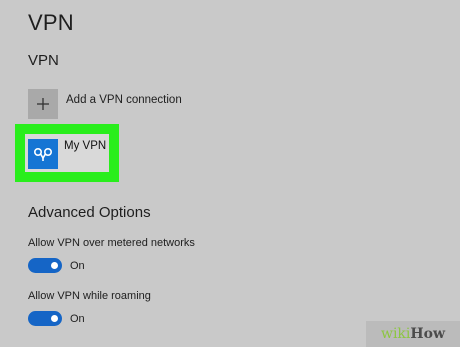 This screenshot has height=347, width=460. Describe the element at coordinates (89, 296) in the screenshot. I see `option-label-roaming: Allow VPN while roaming` at that location.